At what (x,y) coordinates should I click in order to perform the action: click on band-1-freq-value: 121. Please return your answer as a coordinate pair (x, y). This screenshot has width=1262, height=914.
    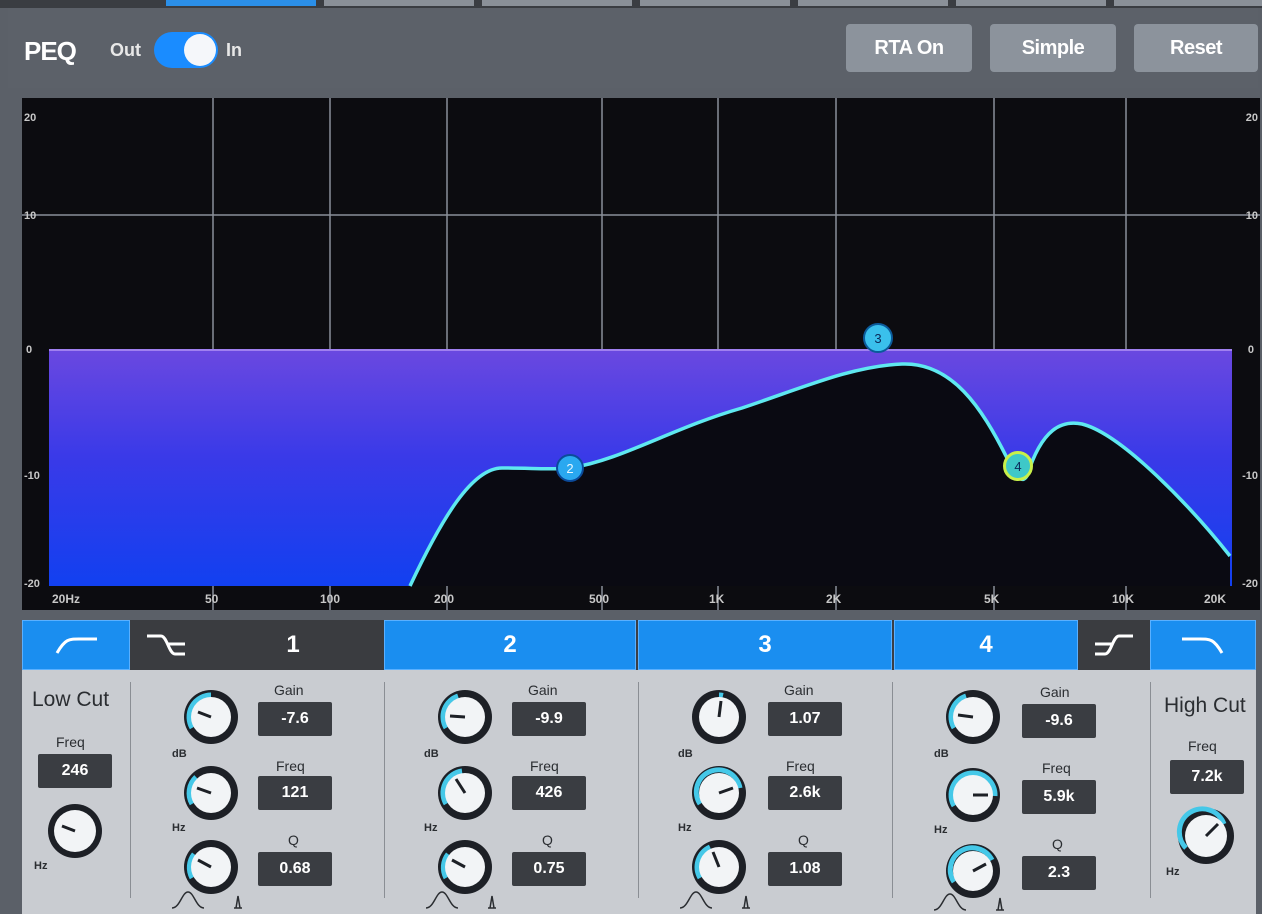
    Looking at the image, I should click on (295, 793).